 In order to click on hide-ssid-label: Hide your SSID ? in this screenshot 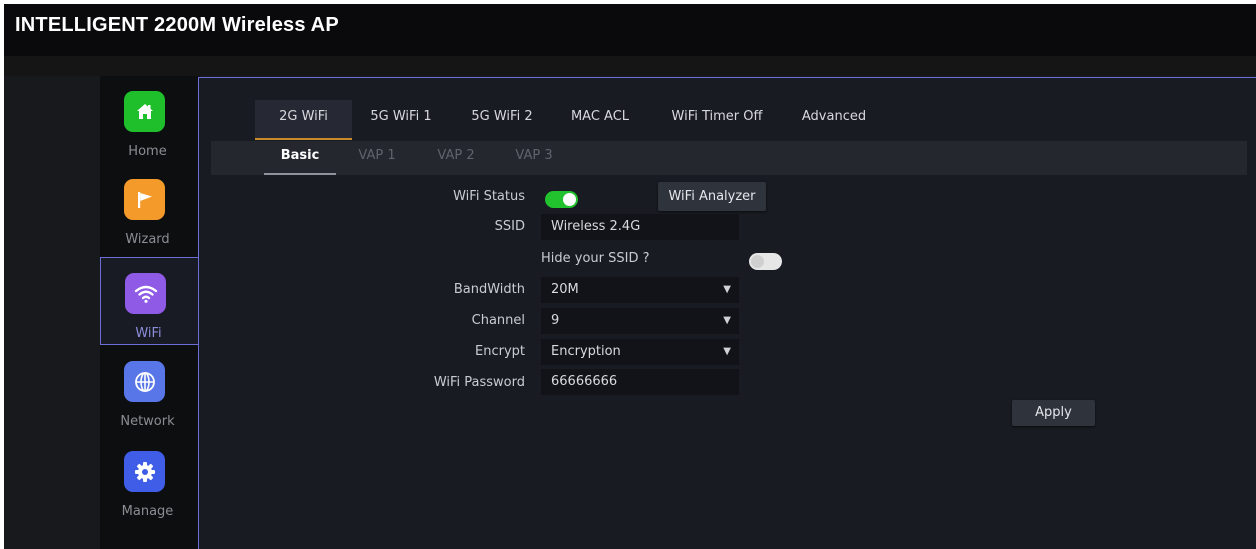, I will do `click(595, 258)`.